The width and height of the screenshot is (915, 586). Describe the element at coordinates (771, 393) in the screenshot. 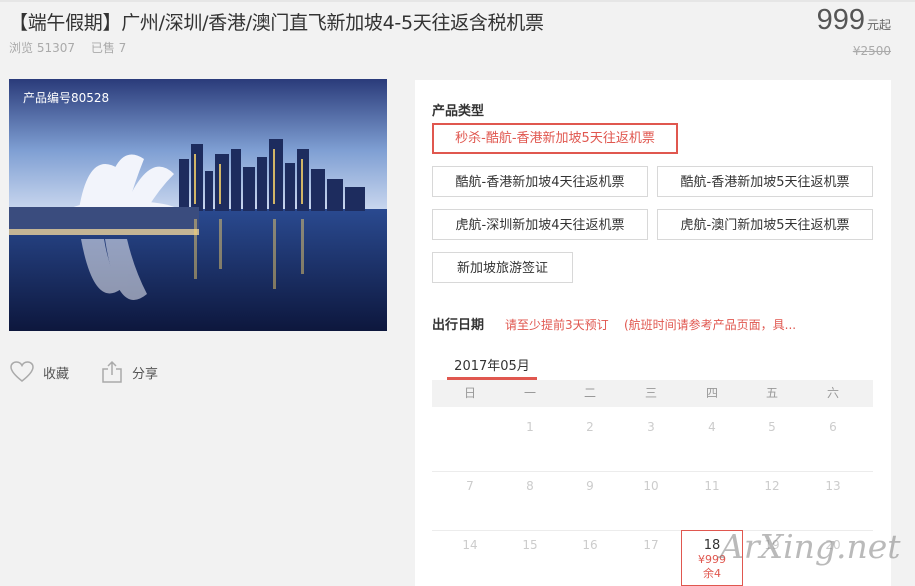

I see `weekday-fri: 五` at that location.